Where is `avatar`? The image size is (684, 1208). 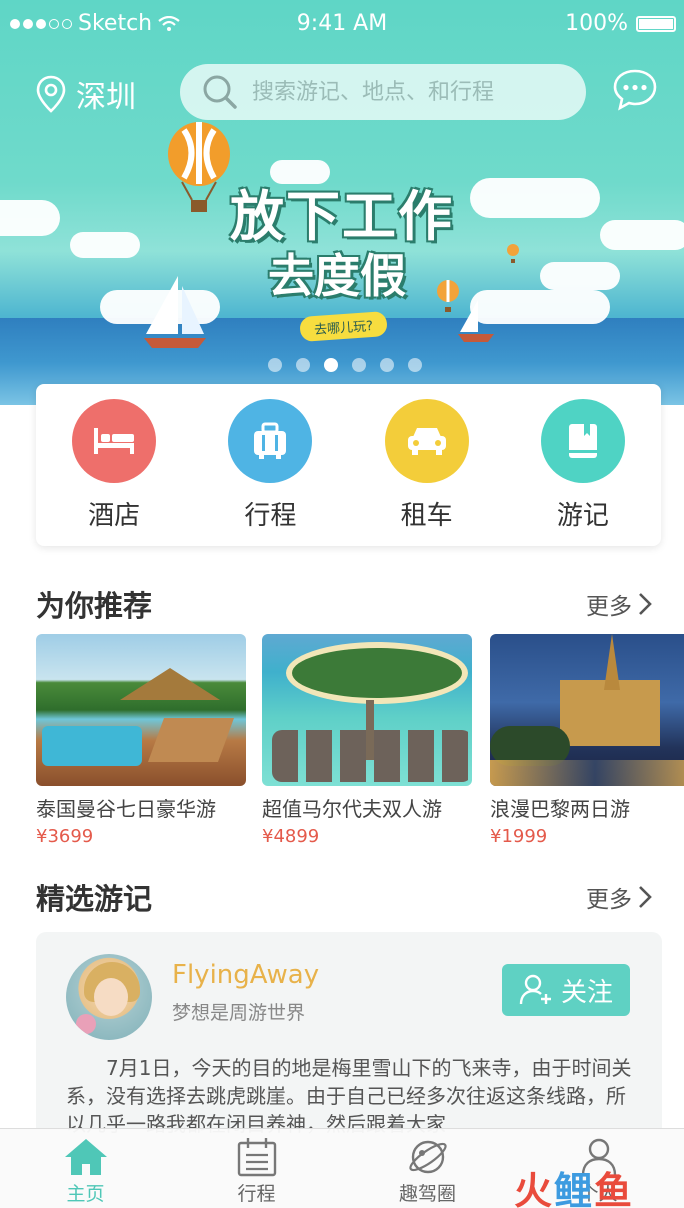
avatar is located at coordinates (109, 997).